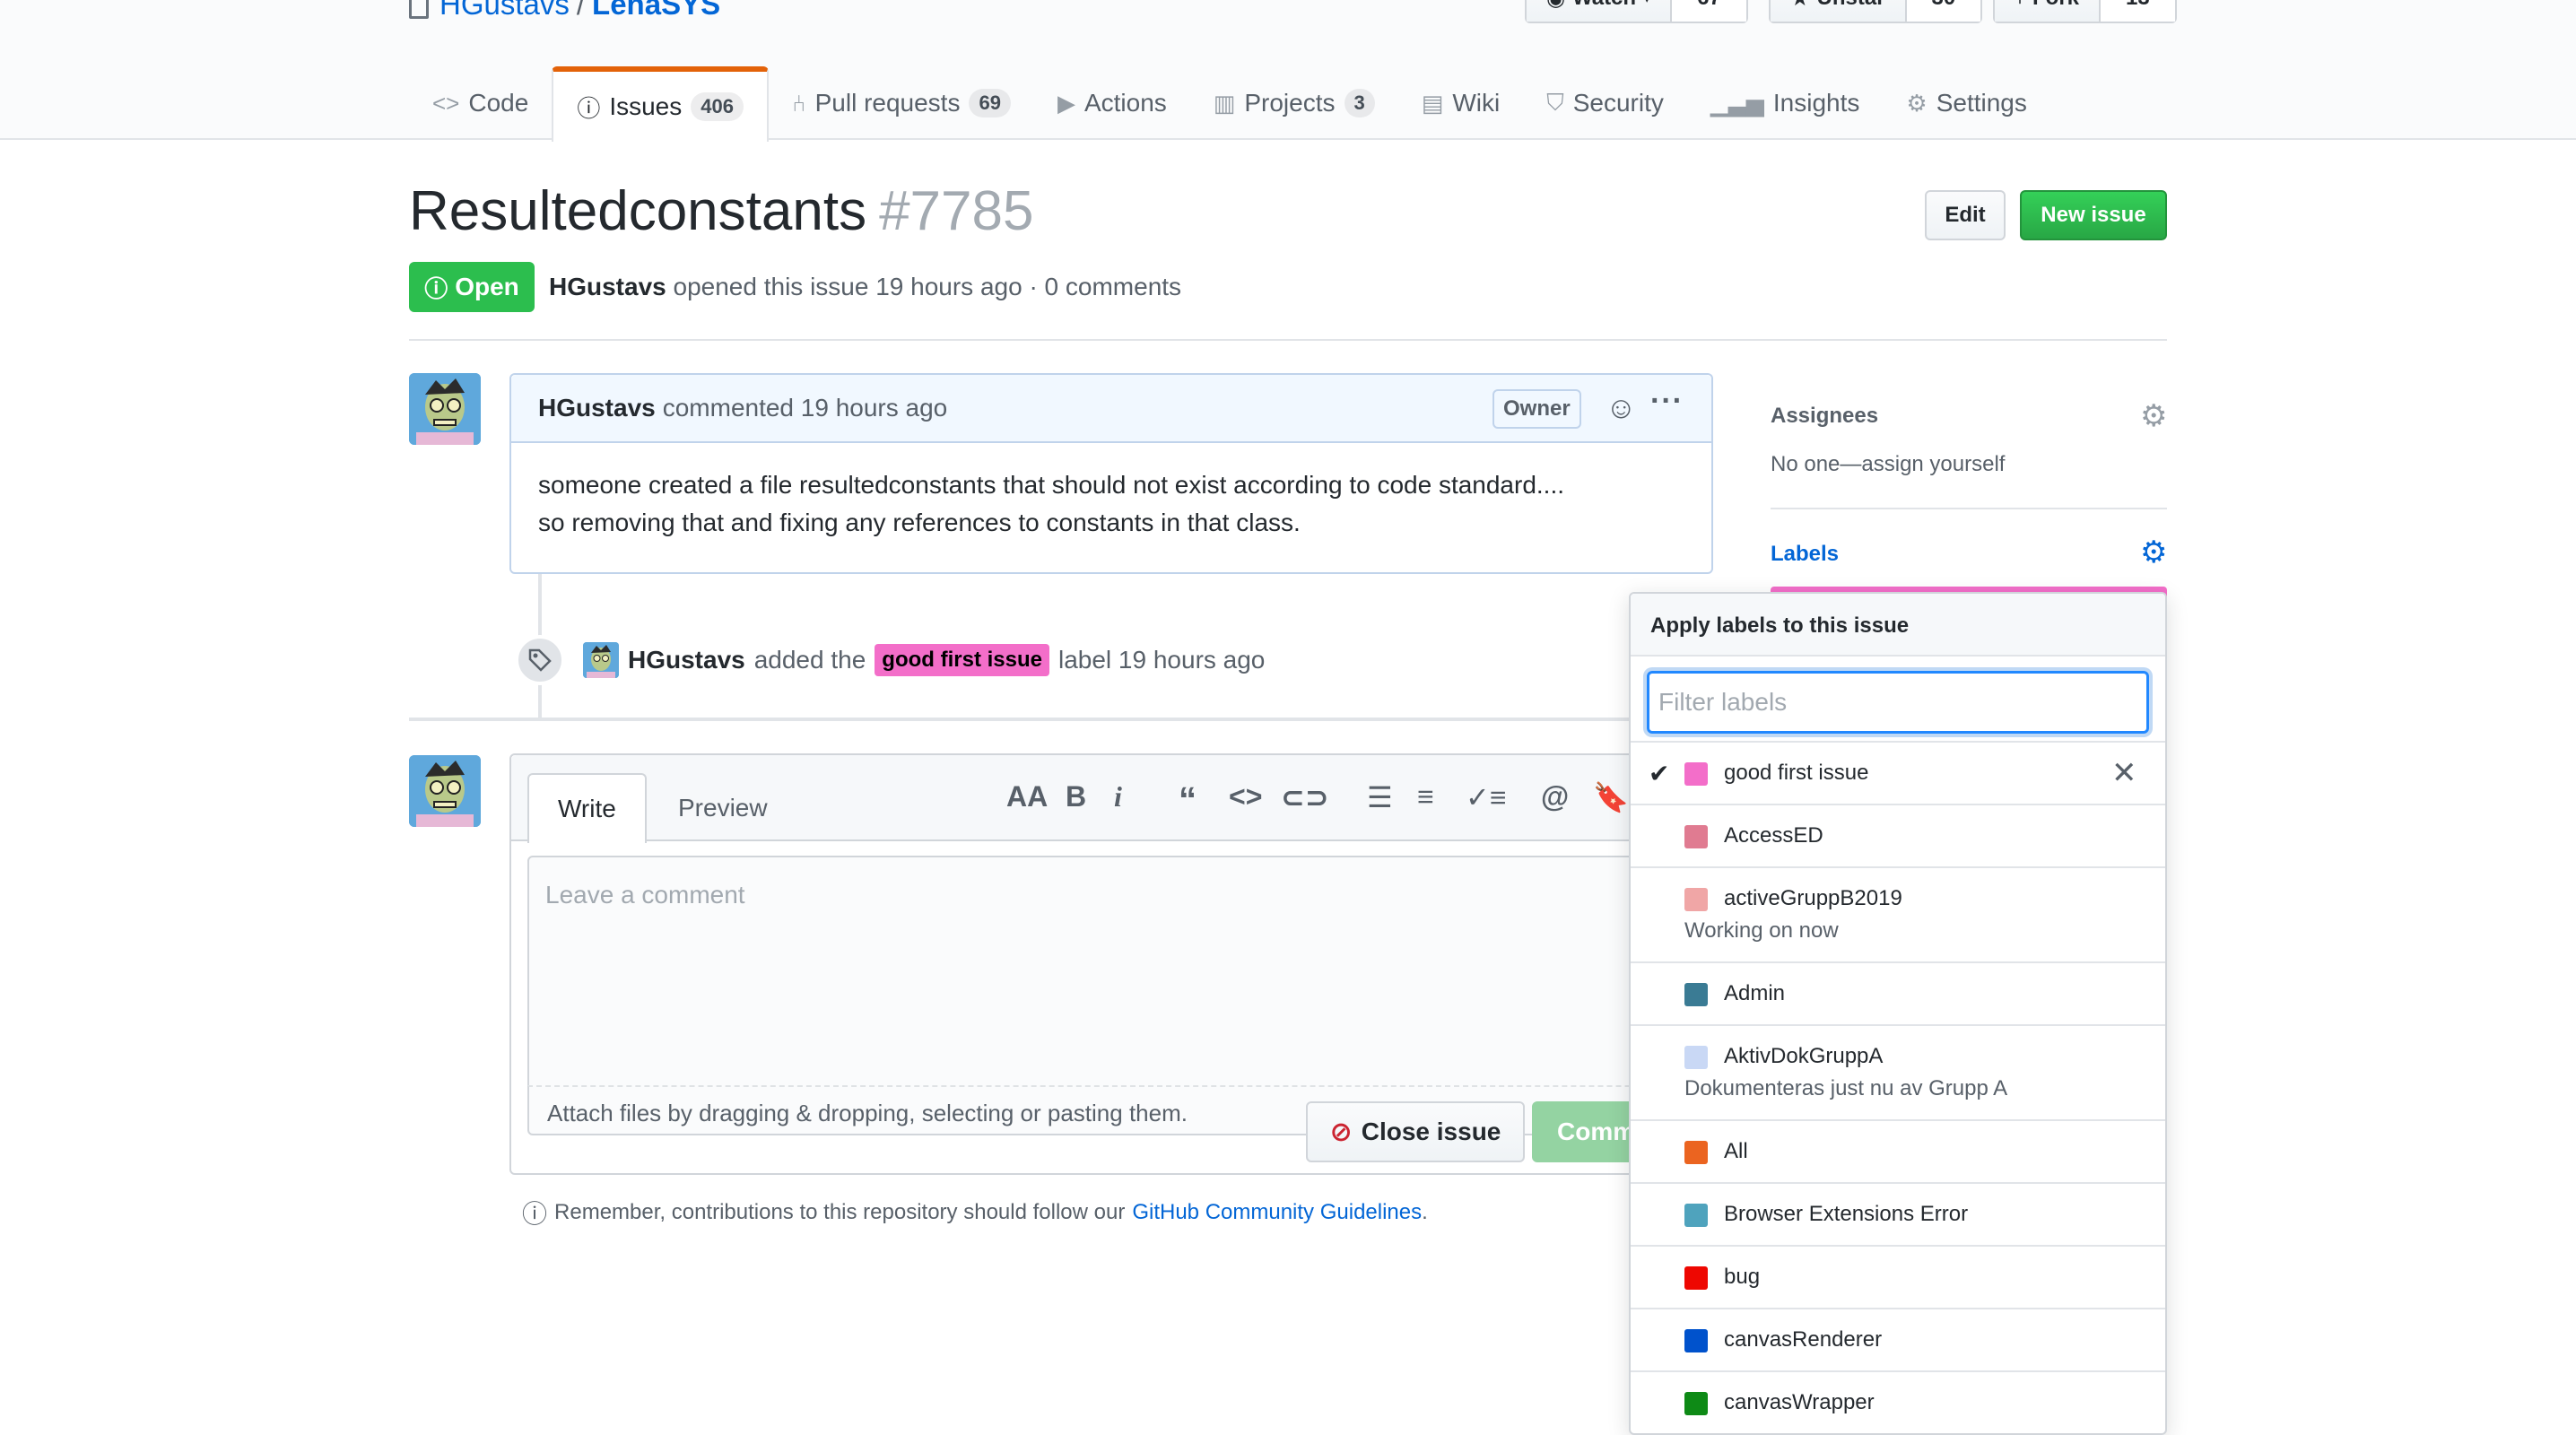  I want to click on text-size-icon: AA, so click(1027, 796).